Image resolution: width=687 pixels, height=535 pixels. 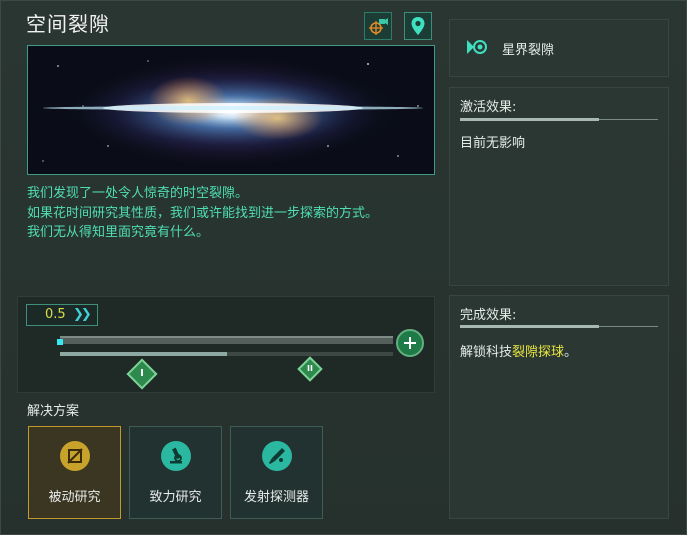 I want to click on progress-bar, so click(x=226, y=354).